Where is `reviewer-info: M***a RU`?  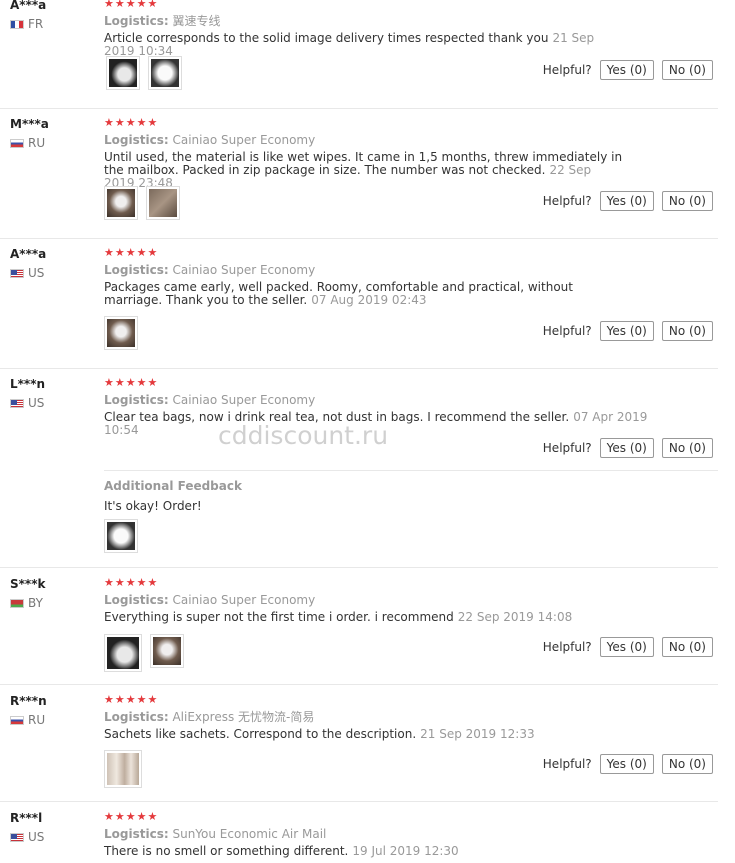 reviewer-info: M***a RU is located at coordinates (29, 133).